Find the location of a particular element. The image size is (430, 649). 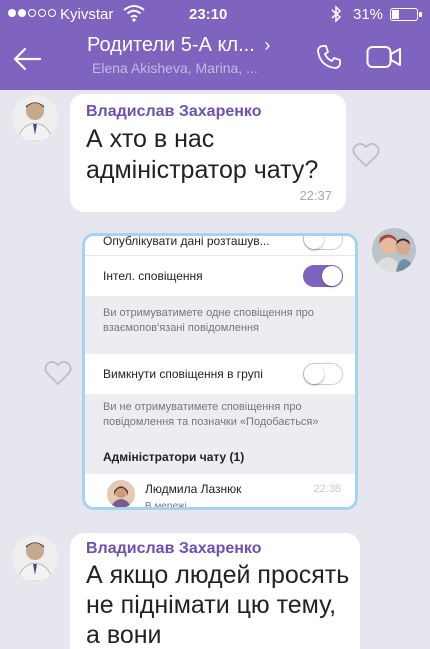

admin-avatar is located at coordinates (121, 493).